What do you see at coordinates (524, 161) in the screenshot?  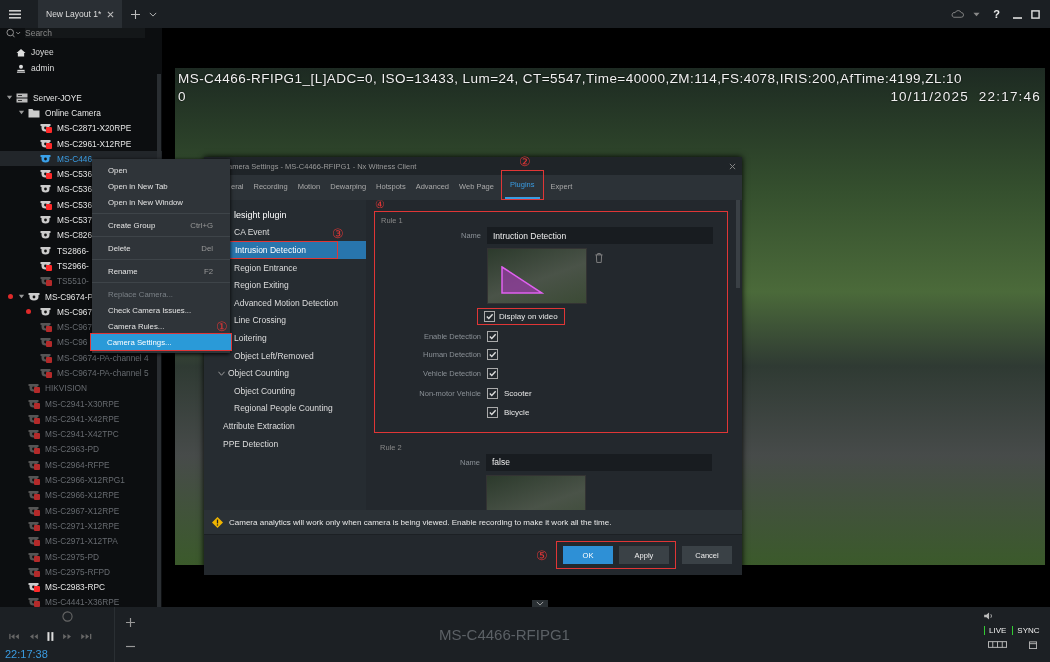 I see `step-marker: ②` at bounding box center [524, 161].